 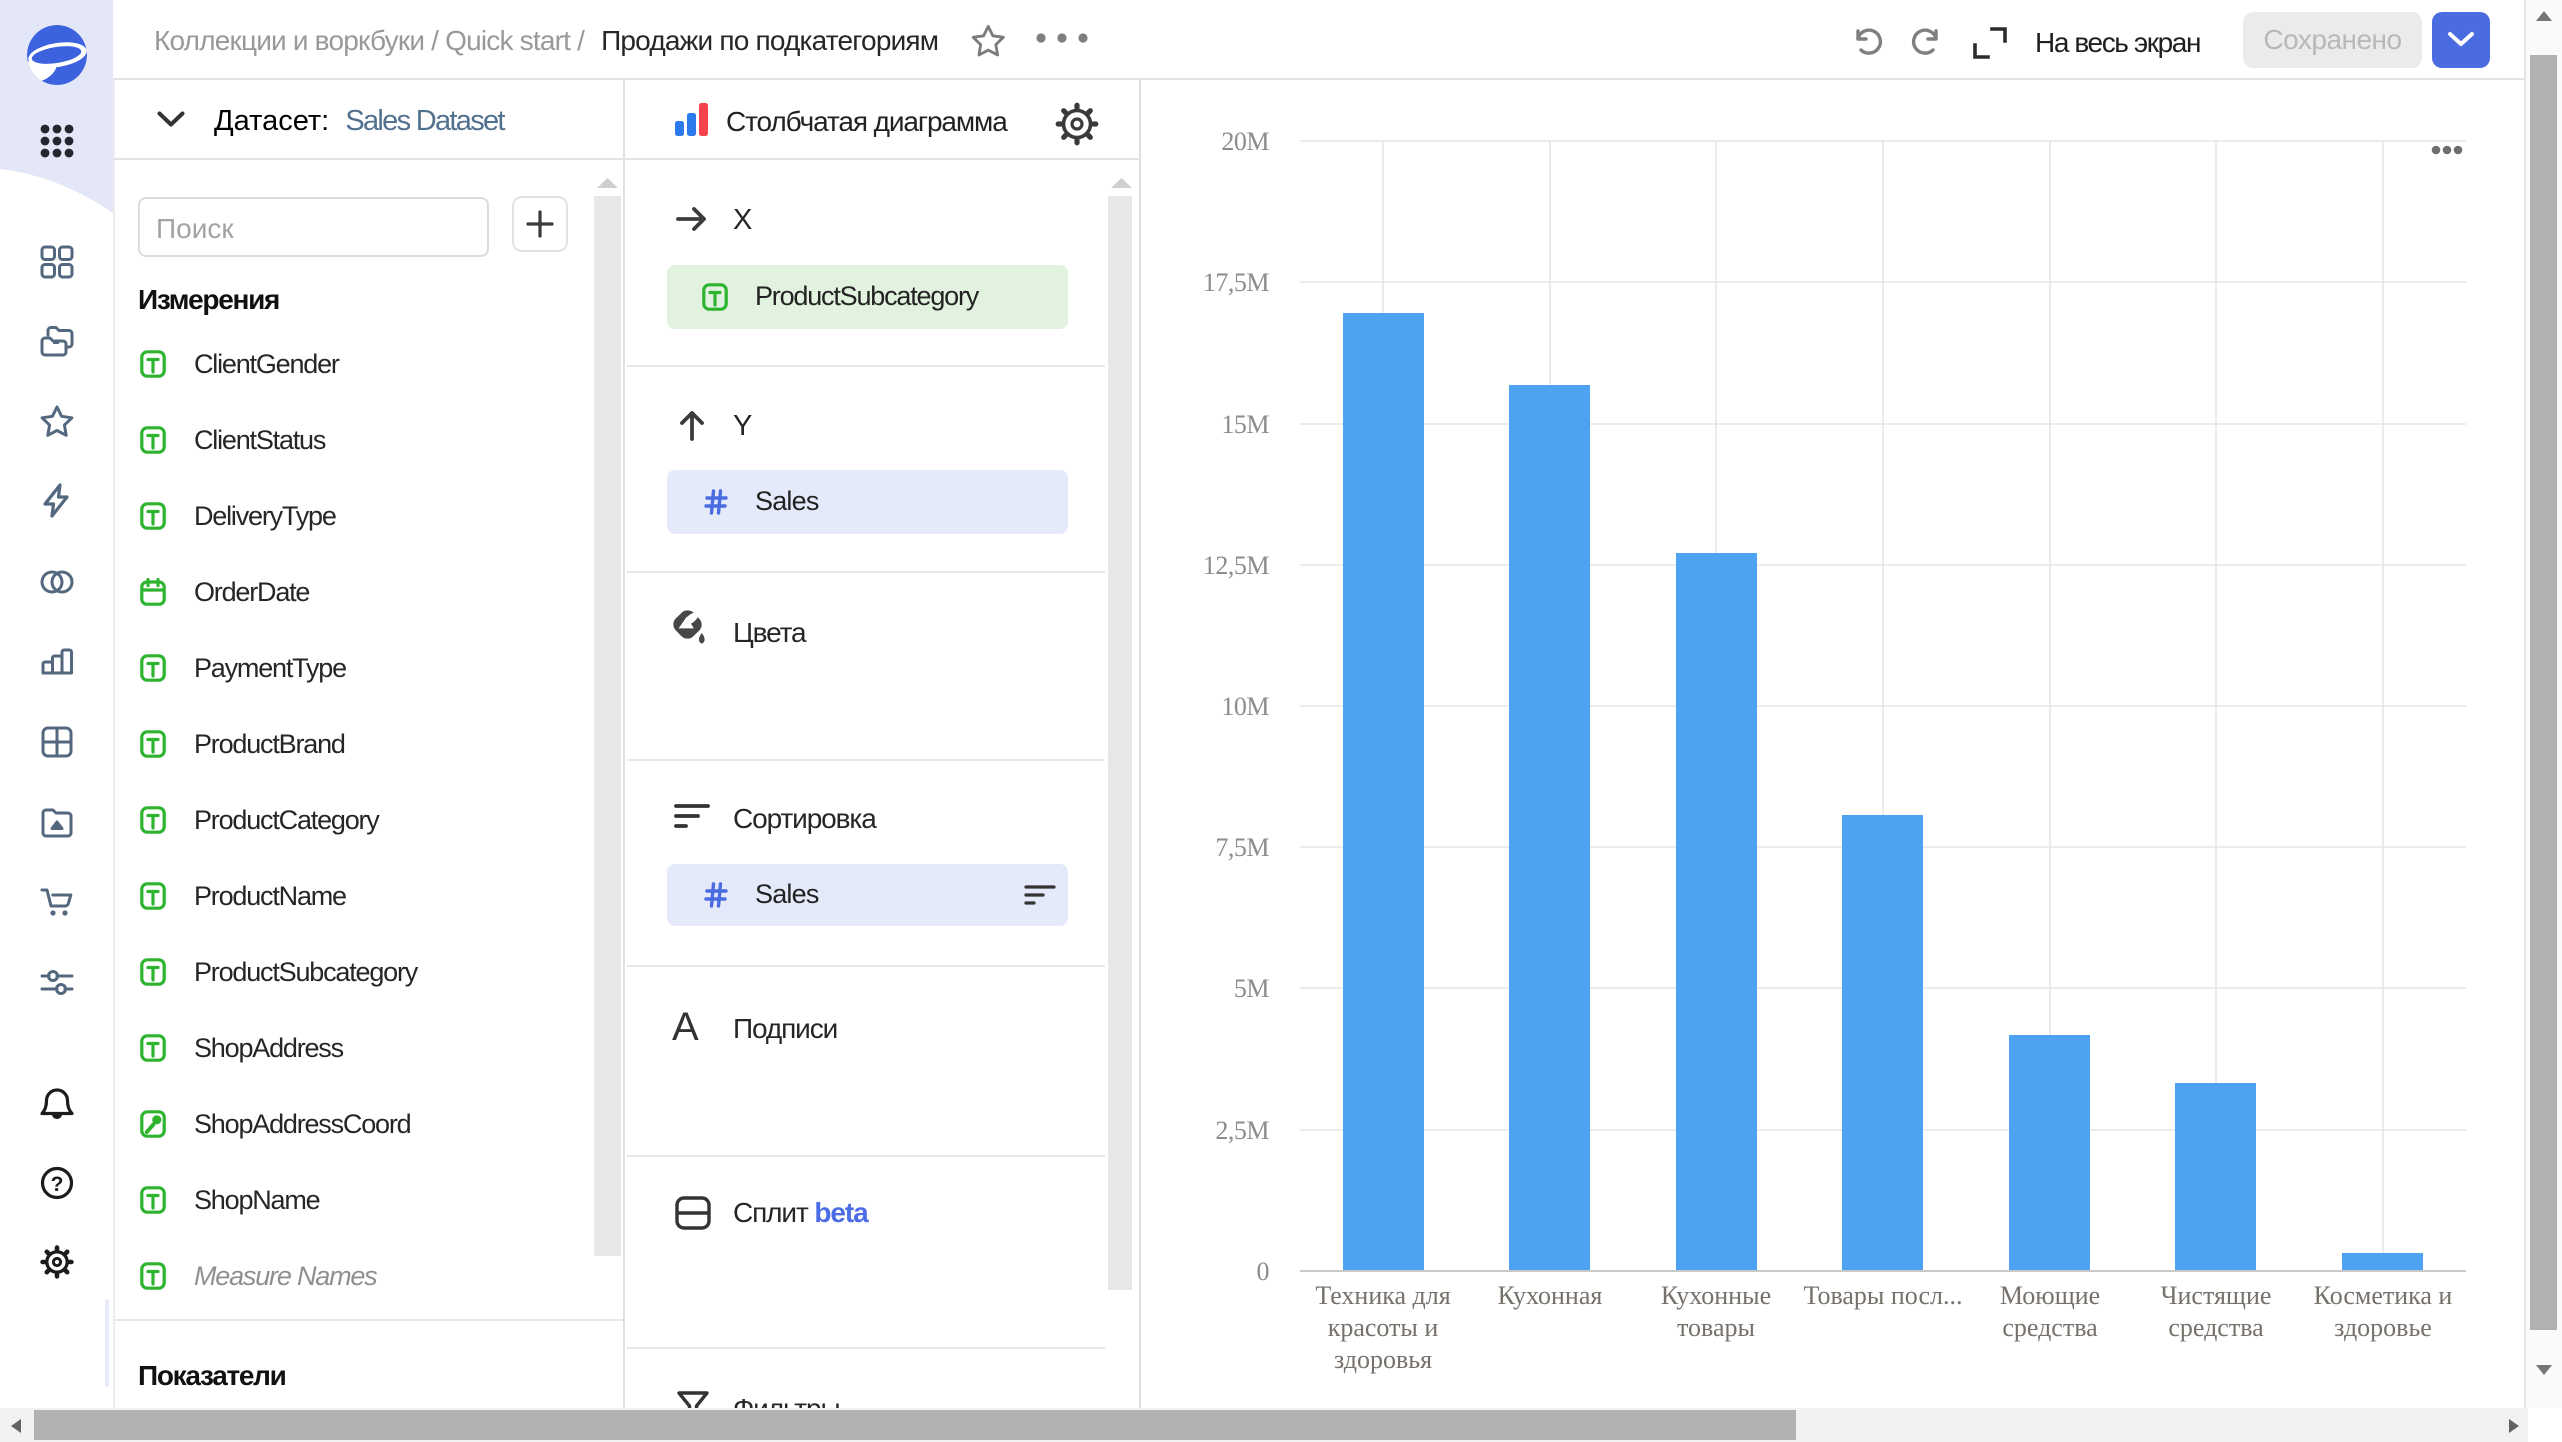 What do you see at coordinates (1716, 1327) in the screenshot?
I see `svg-text: товары` at bounding box center [1716, 1327].